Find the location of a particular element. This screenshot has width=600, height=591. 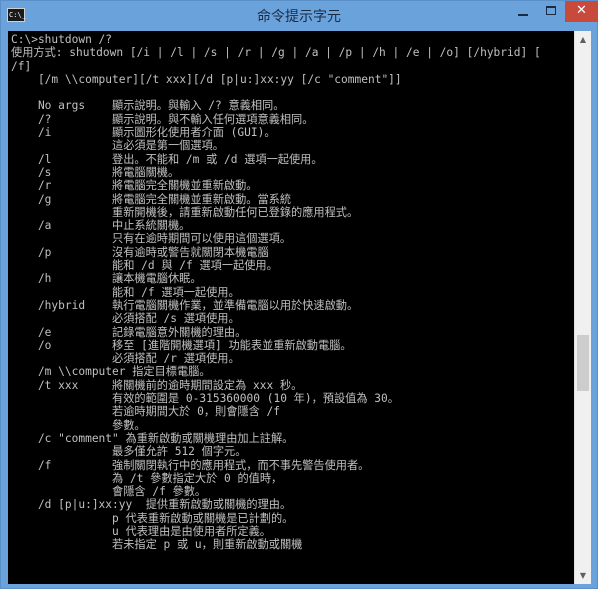

console-line: 能和 /d 與 /f 選項一起使用。 is located at coordinates (144, 266).